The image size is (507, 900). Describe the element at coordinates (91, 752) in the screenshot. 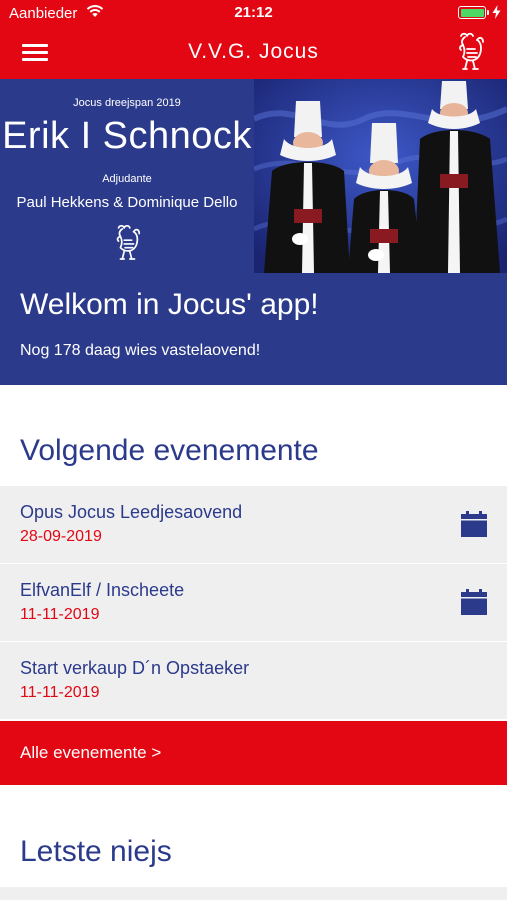

I see `all-events-label: Alle evenemente >` at that location.